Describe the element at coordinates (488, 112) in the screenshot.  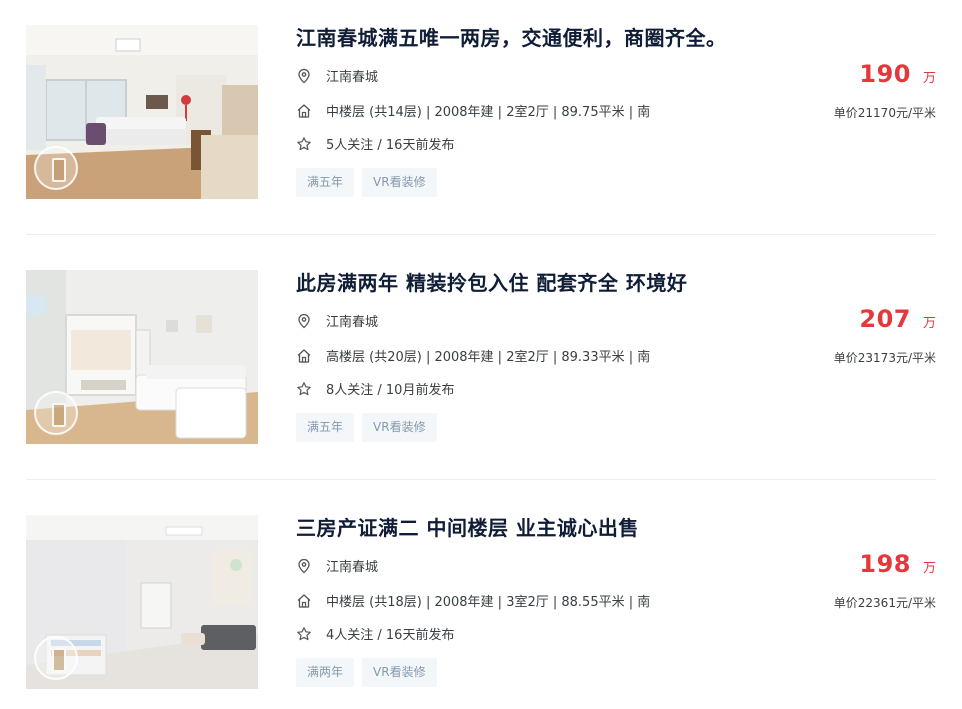
I see `house-info-text: 中楼层 (共14层) | 2008年建 | 2室2厅 | 89.75平米 | 南` at that location.